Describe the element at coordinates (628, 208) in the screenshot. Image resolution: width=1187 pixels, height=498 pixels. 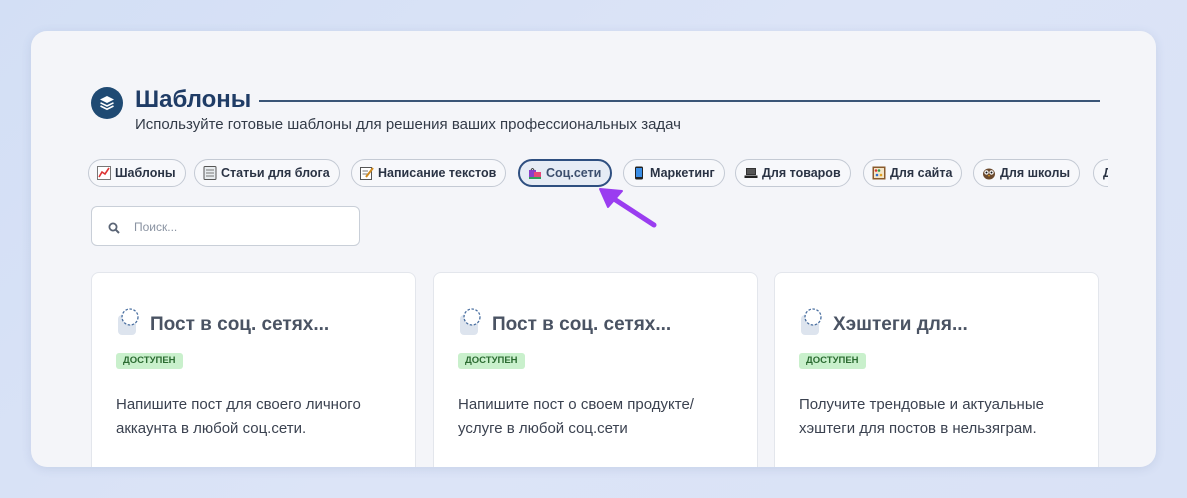
I see `pointer-arrow-icon` at that location.